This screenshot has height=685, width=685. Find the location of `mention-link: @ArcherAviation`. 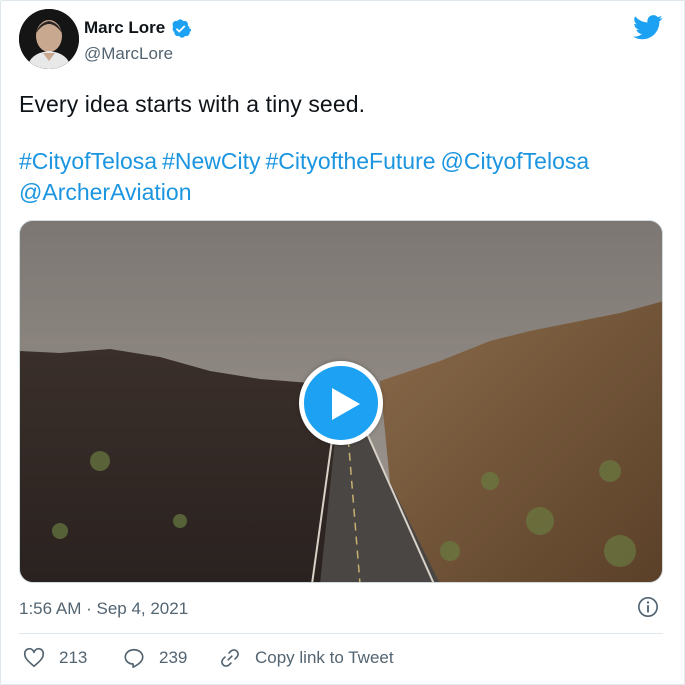

mention-link: @ArcherAviation is located at coordinates (105, 192).